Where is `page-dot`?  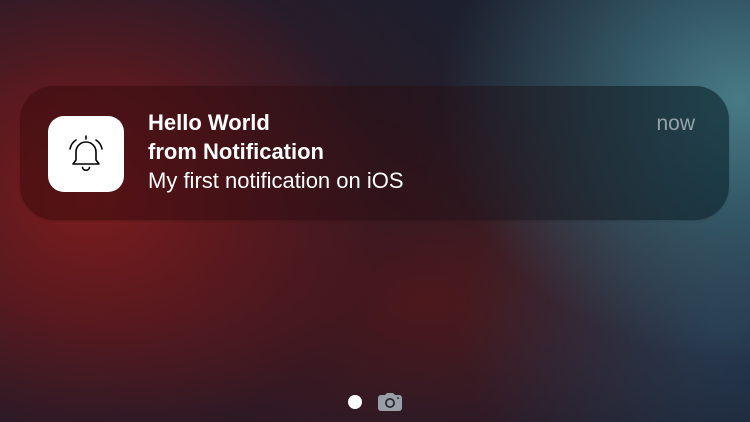 page-dot is located at coordinates (355, 402).